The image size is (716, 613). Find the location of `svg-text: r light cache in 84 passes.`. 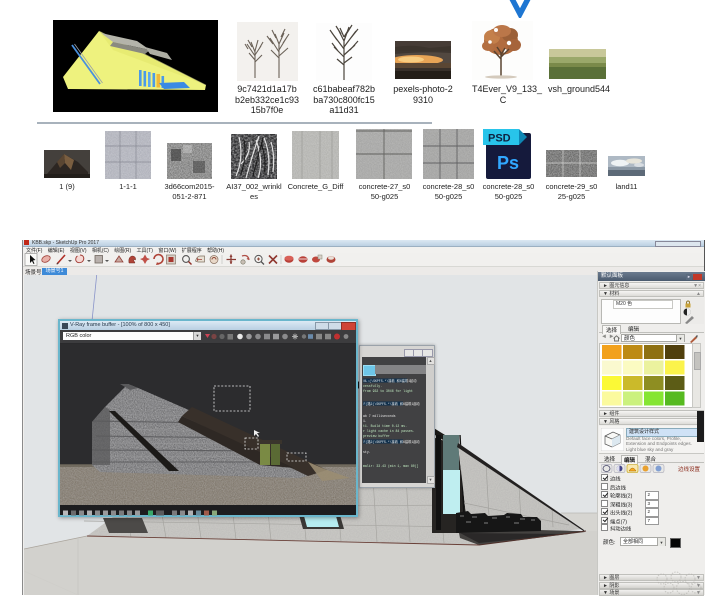

svg-text: r light cache in 84 passes. is located at coordinates (389, 431).